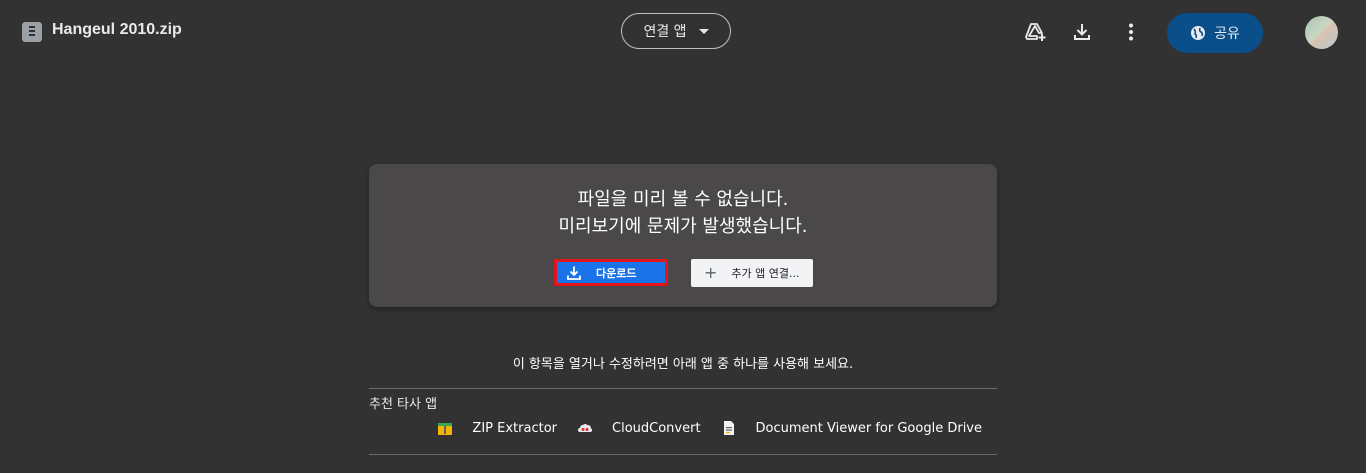  I want to click on plus-icon: +, so click(711, 272).